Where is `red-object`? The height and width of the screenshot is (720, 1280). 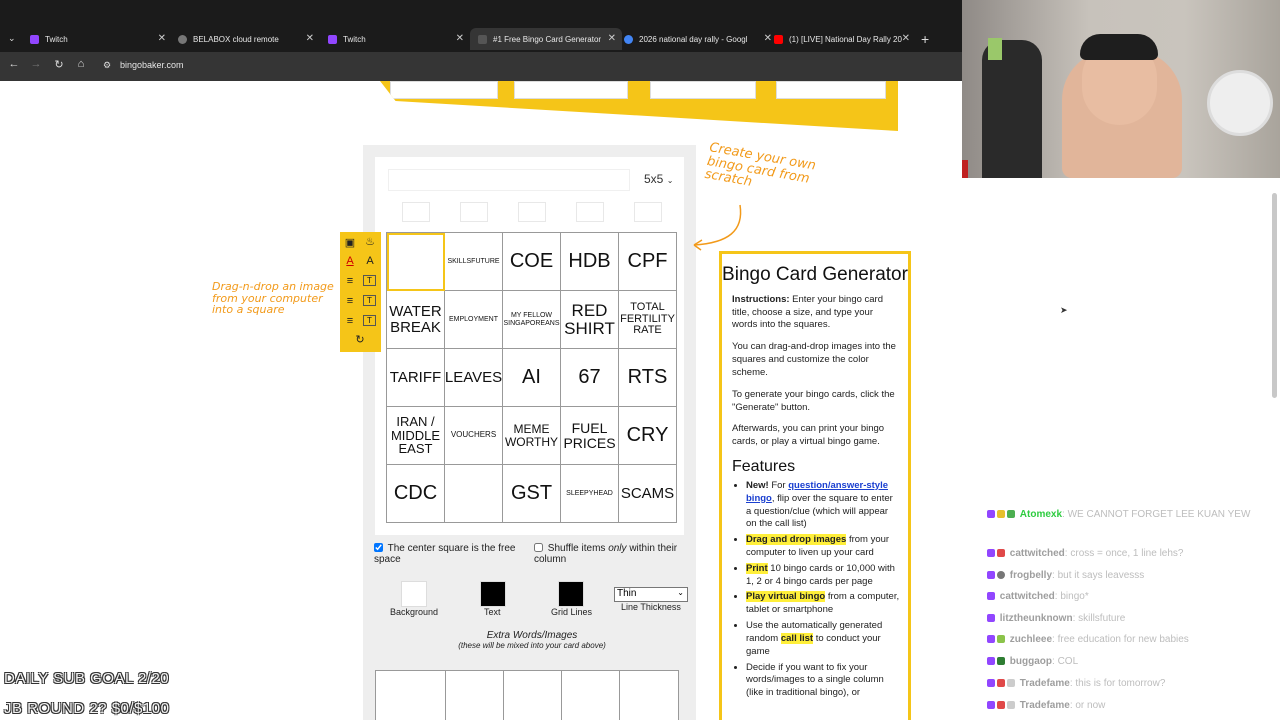 red-object is located at coordinates (965, 169).